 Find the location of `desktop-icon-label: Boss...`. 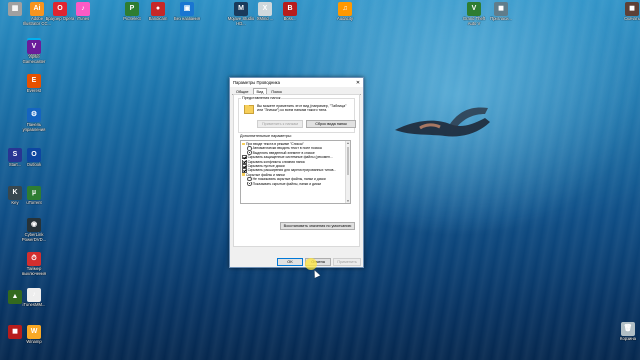

desktop-icon-label: Boss... is located at coordinates (290, 18).